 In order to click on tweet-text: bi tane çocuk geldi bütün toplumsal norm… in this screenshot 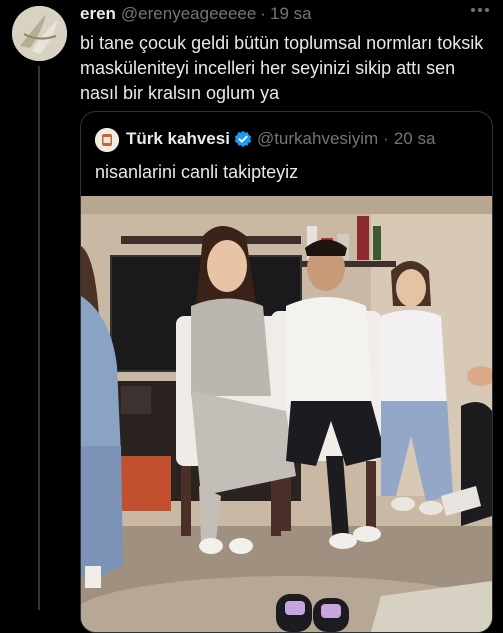, I will do `click(282, 68)`.